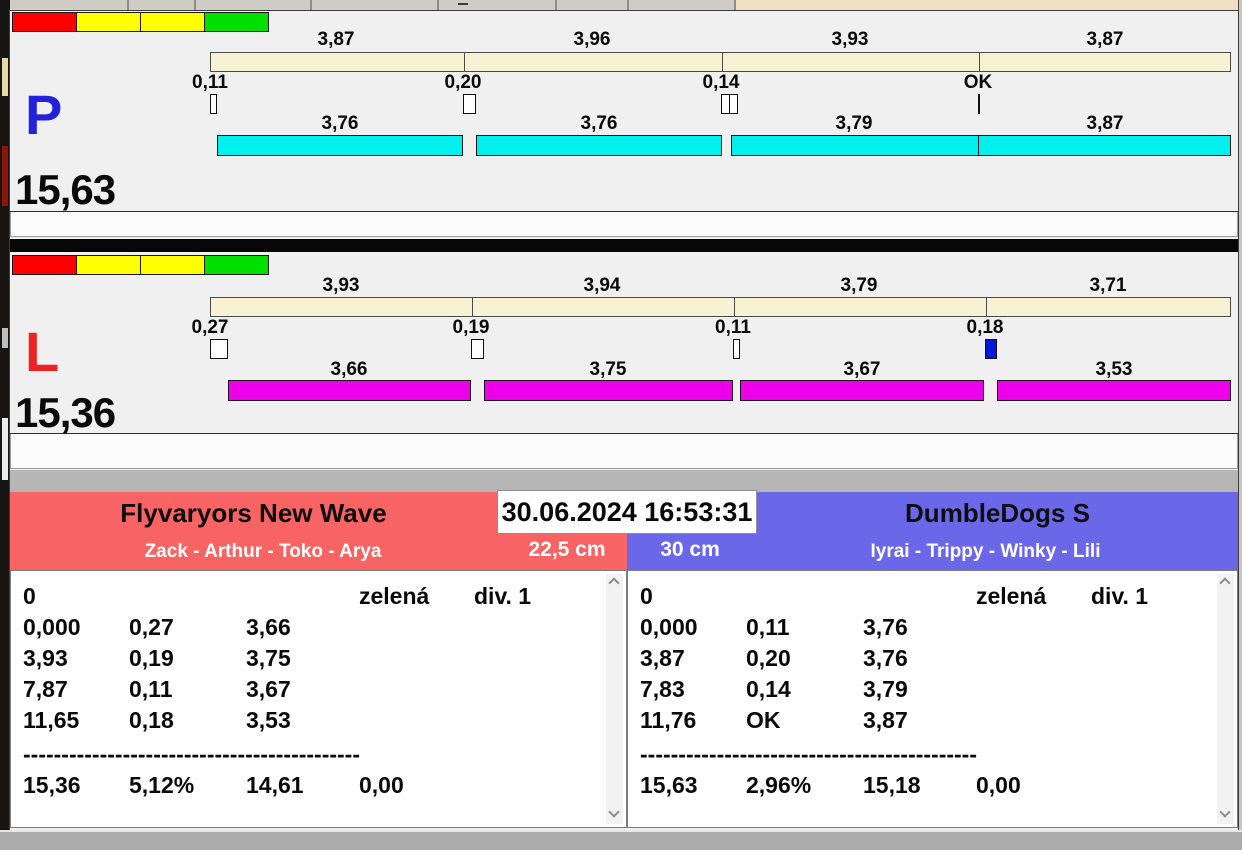  I want to click on chevron-up-icon, so click(614, 583).